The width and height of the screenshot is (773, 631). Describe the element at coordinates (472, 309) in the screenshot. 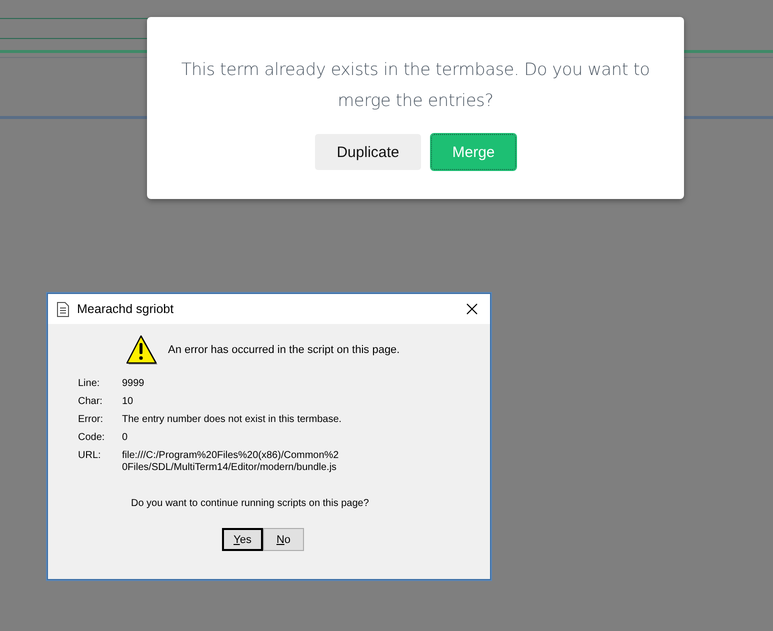

I see `close-icon` at that location.